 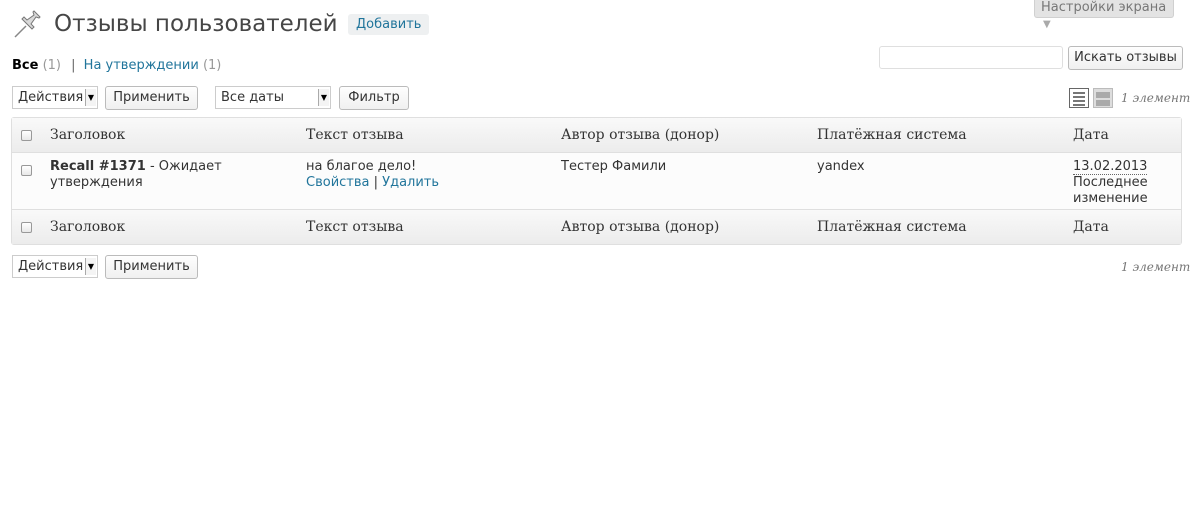 What do you see at coordinates (614, 166) in the screenshot?
I see `row-author: Тестер Фамили` at bounding box center [614, 166].